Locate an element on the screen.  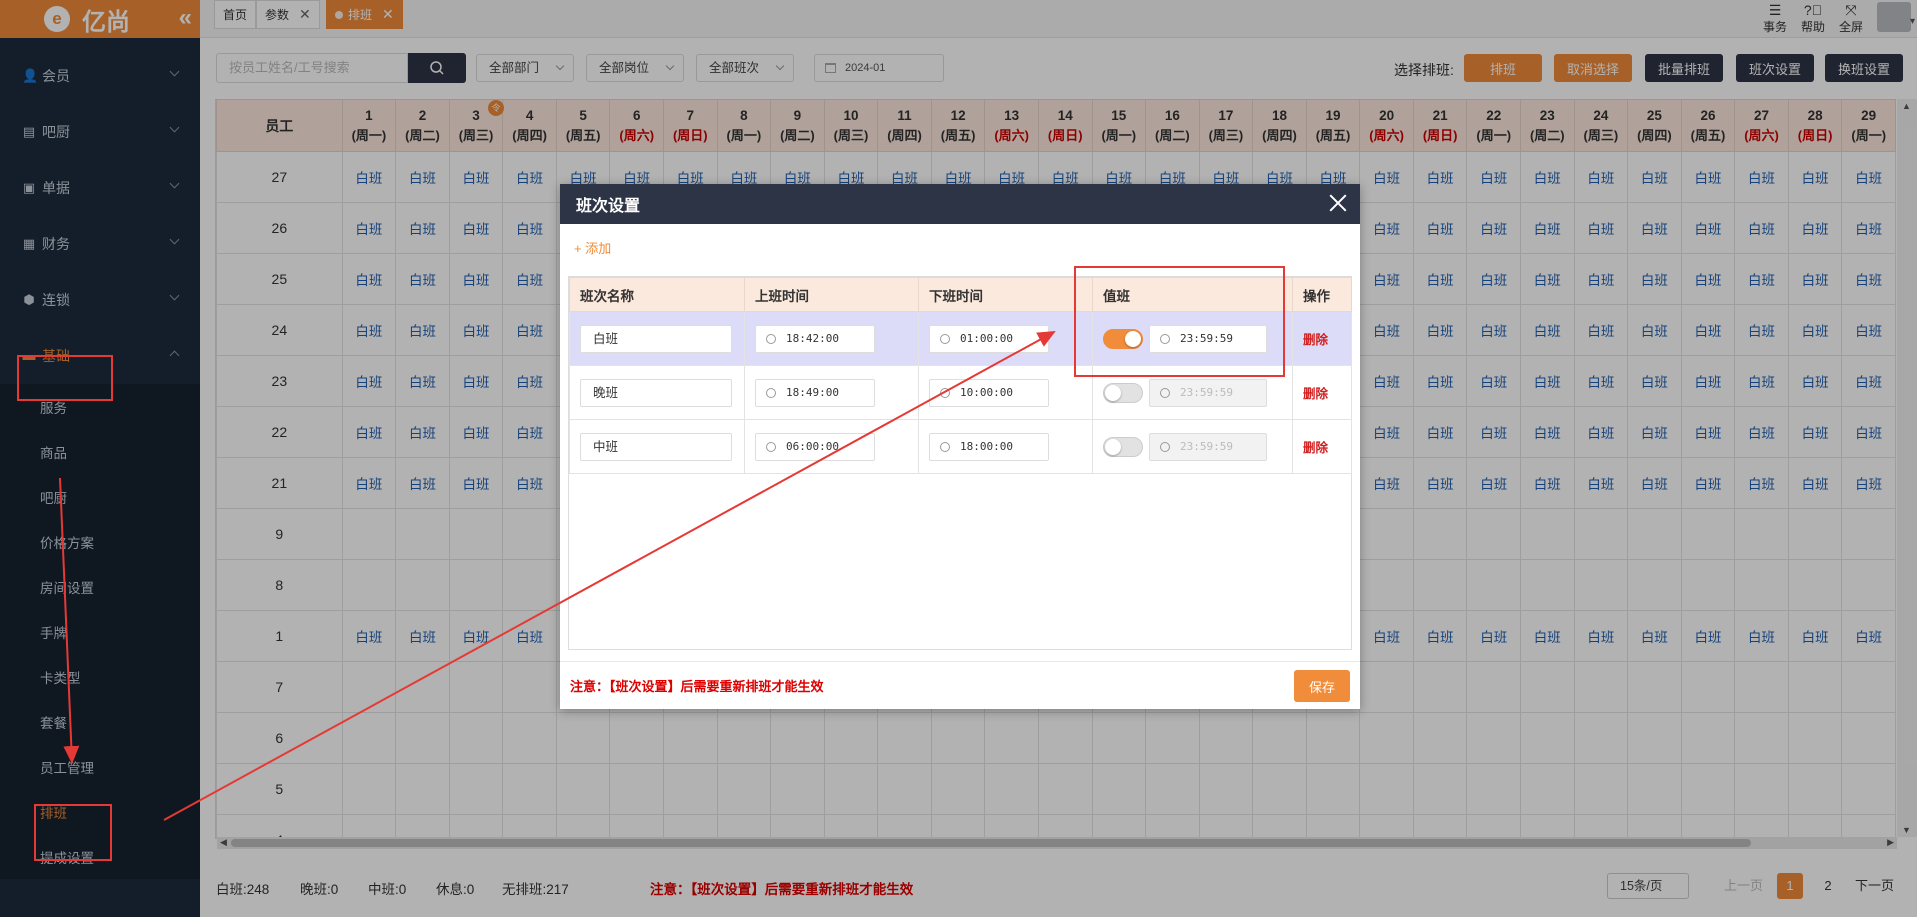
start-time-value: 18:42:00 is located at coordinates (812, 338).